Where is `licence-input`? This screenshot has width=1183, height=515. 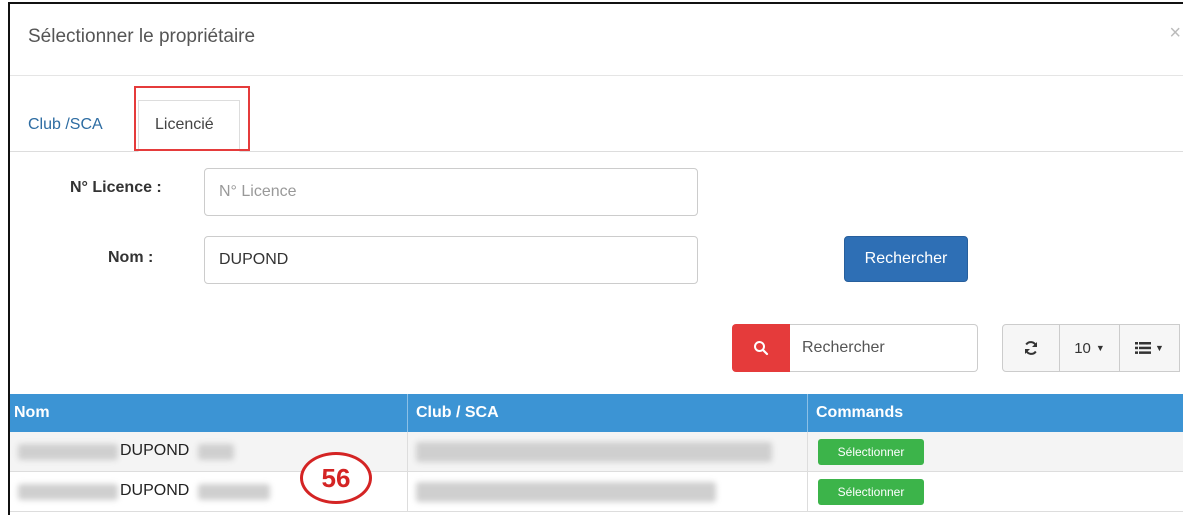 licence-input is located at coordinates (451, 192).